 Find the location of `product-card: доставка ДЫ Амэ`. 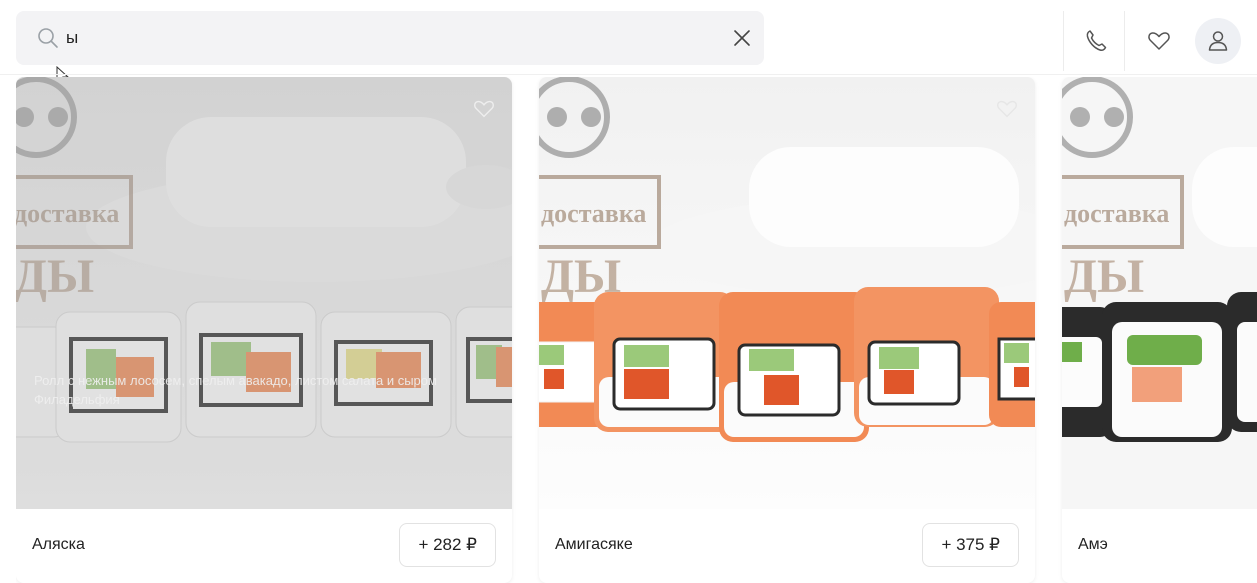

product-card: доставка ДЫ Амэ is located at coordinates (1159, 330).